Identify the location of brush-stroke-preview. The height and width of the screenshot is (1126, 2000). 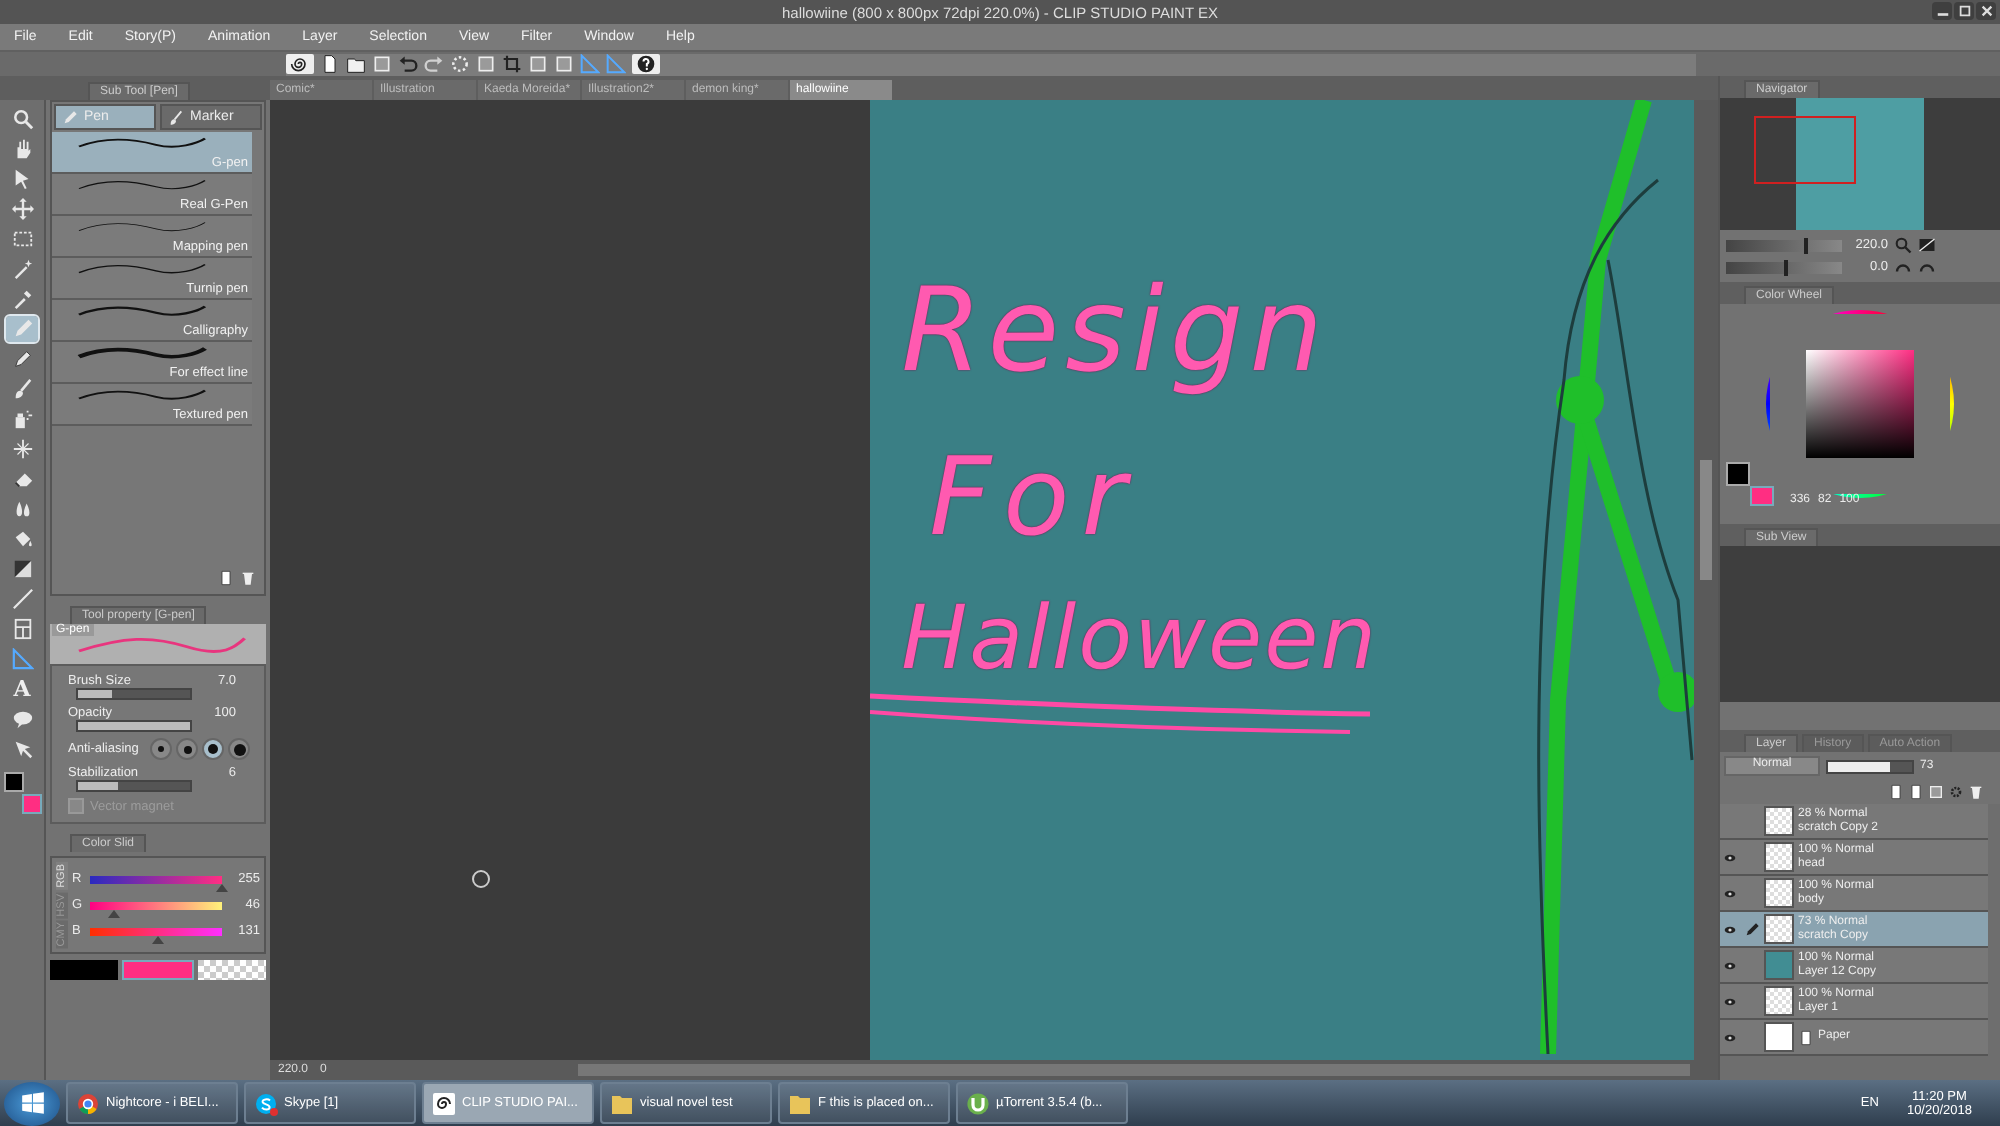
(142, 353).